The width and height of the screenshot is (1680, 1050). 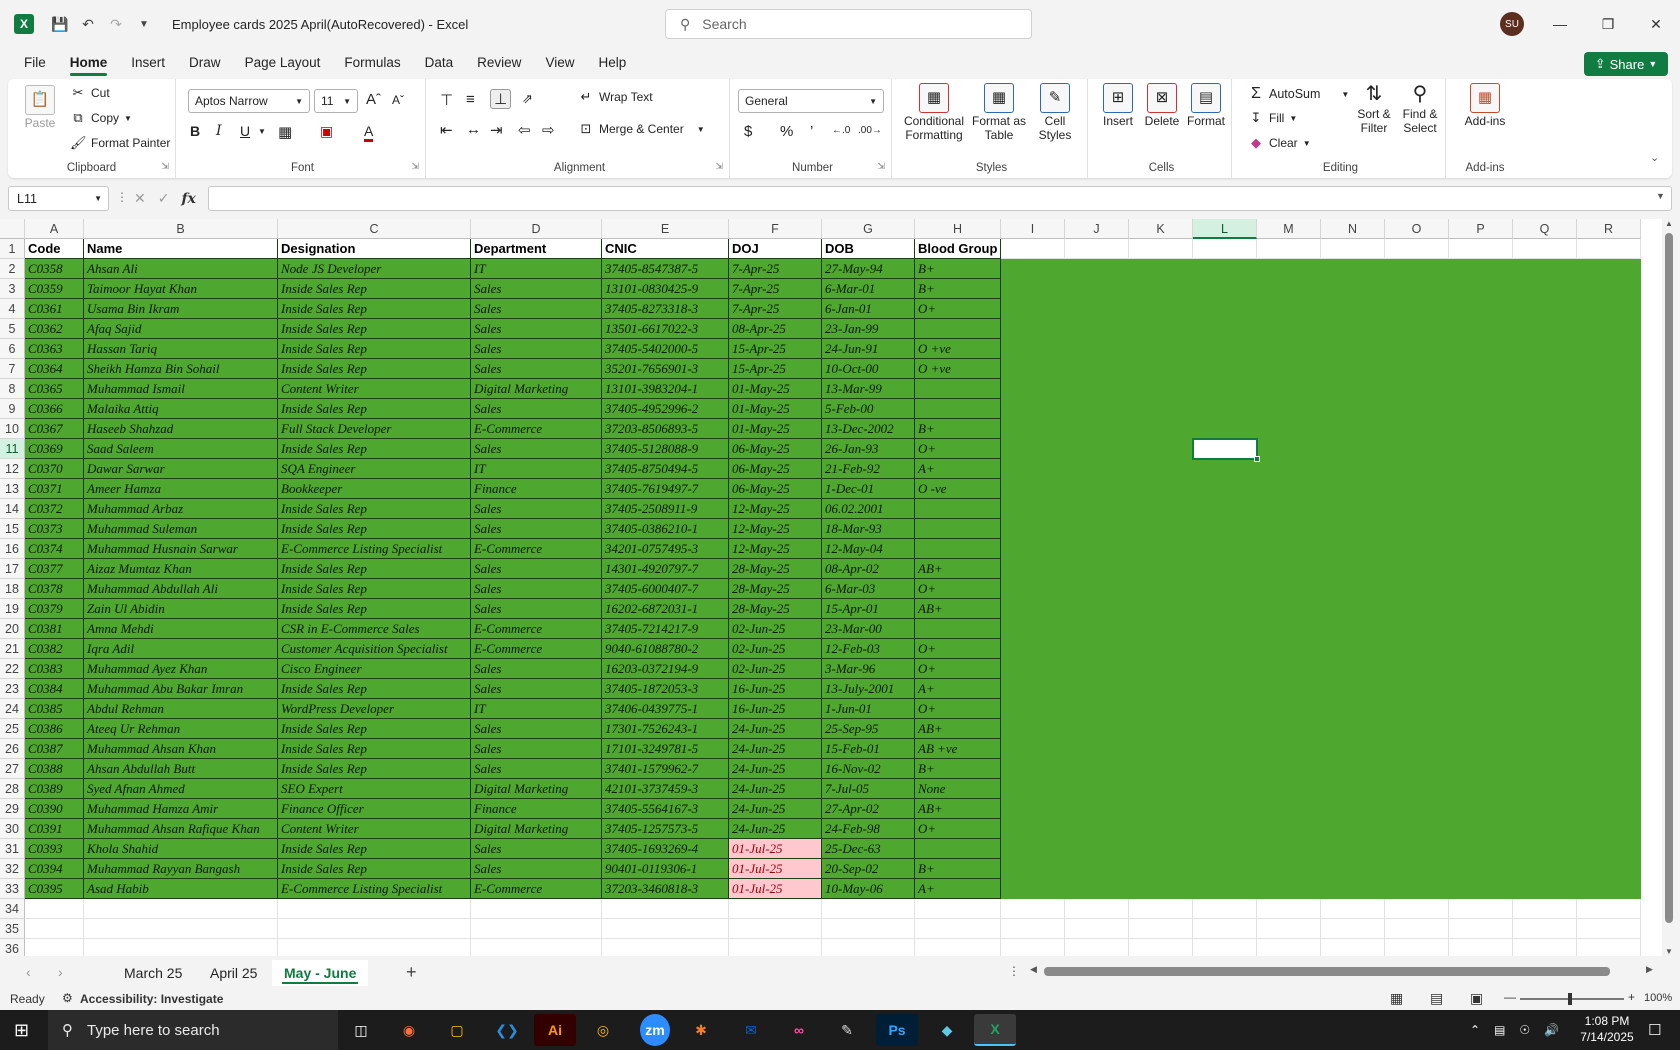 What do you see at coordinates (181, 789) in the screenshot?
I see `table-cell: Syed Afnan Ahmed` at bounding box center [181, 789].